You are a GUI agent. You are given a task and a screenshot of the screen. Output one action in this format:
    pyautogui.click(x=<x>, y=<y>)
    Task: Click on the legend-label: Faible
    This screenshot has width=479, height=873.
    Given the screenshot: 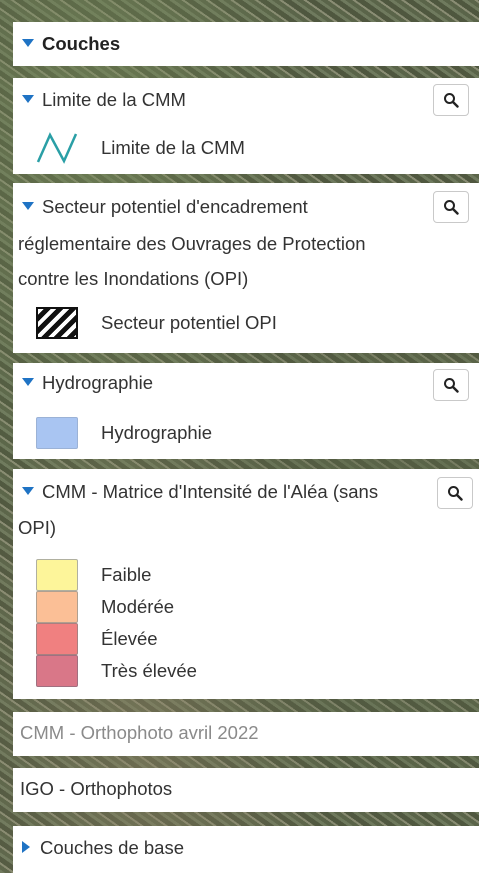 What is the action you would take?
    pyautogui.click(x=126, y=574)
    